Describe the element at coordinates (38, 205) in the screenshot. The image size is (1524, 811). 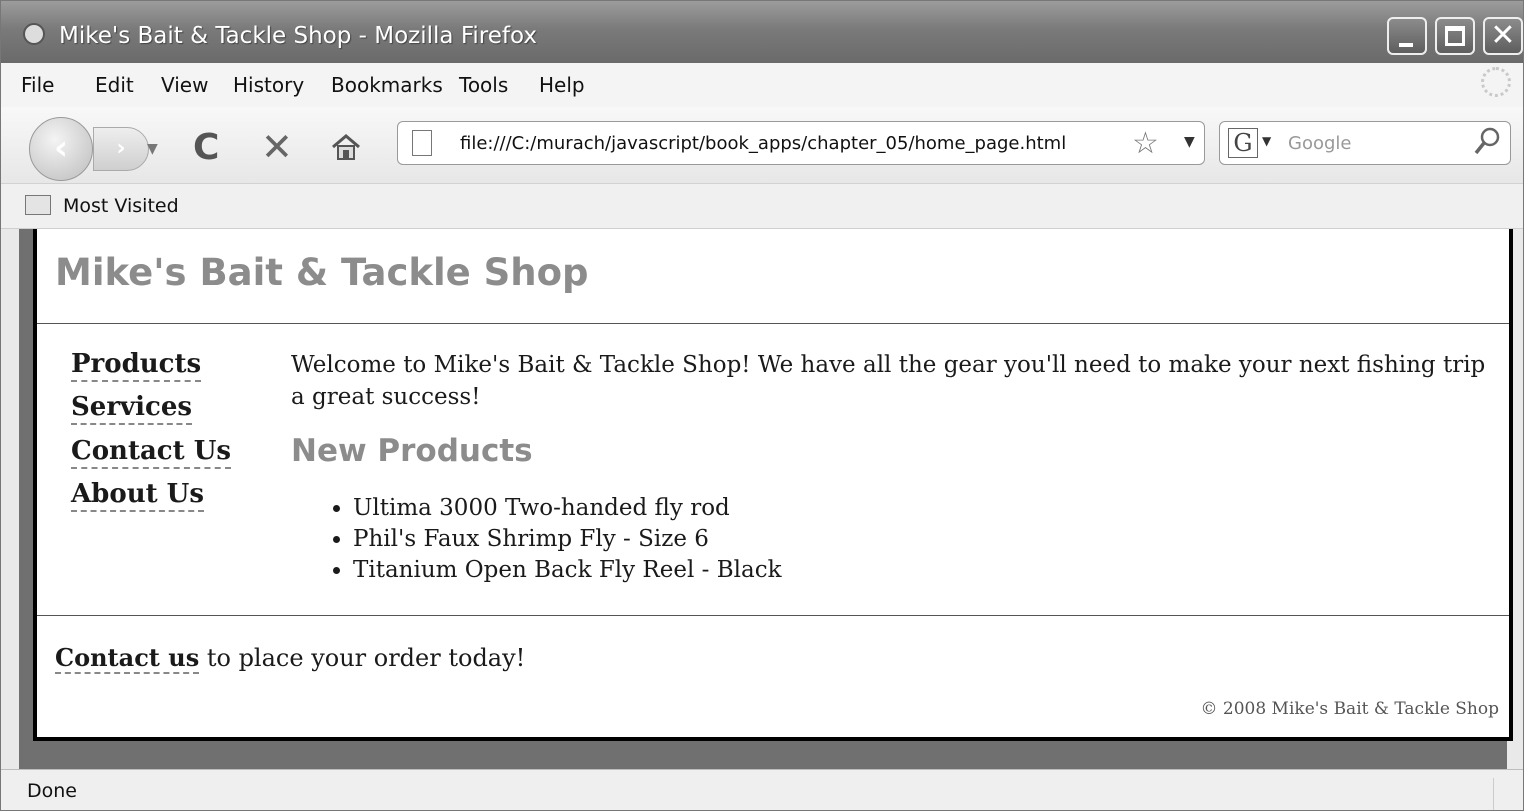
I see `most-visited-icon` at that location.